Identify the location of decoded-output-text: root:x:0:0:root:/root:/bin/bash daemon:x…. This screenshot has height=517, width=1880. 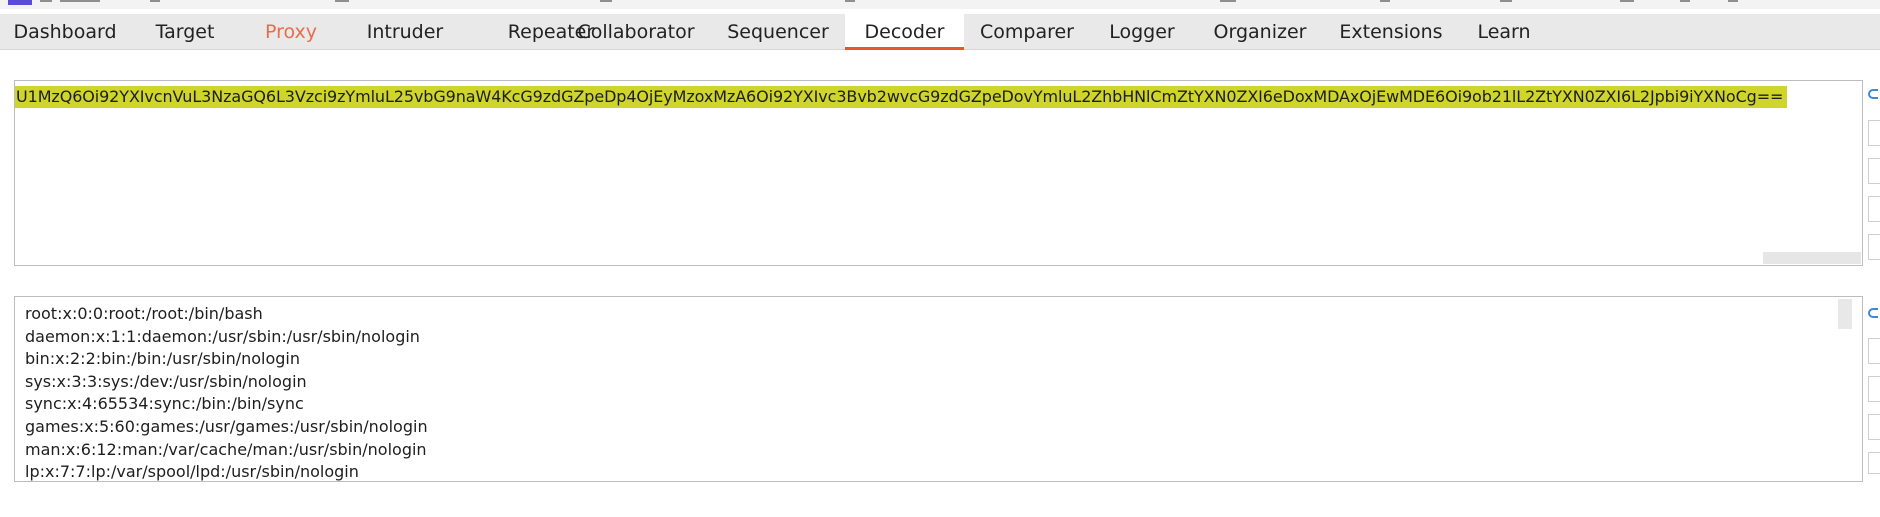
(226, 393).